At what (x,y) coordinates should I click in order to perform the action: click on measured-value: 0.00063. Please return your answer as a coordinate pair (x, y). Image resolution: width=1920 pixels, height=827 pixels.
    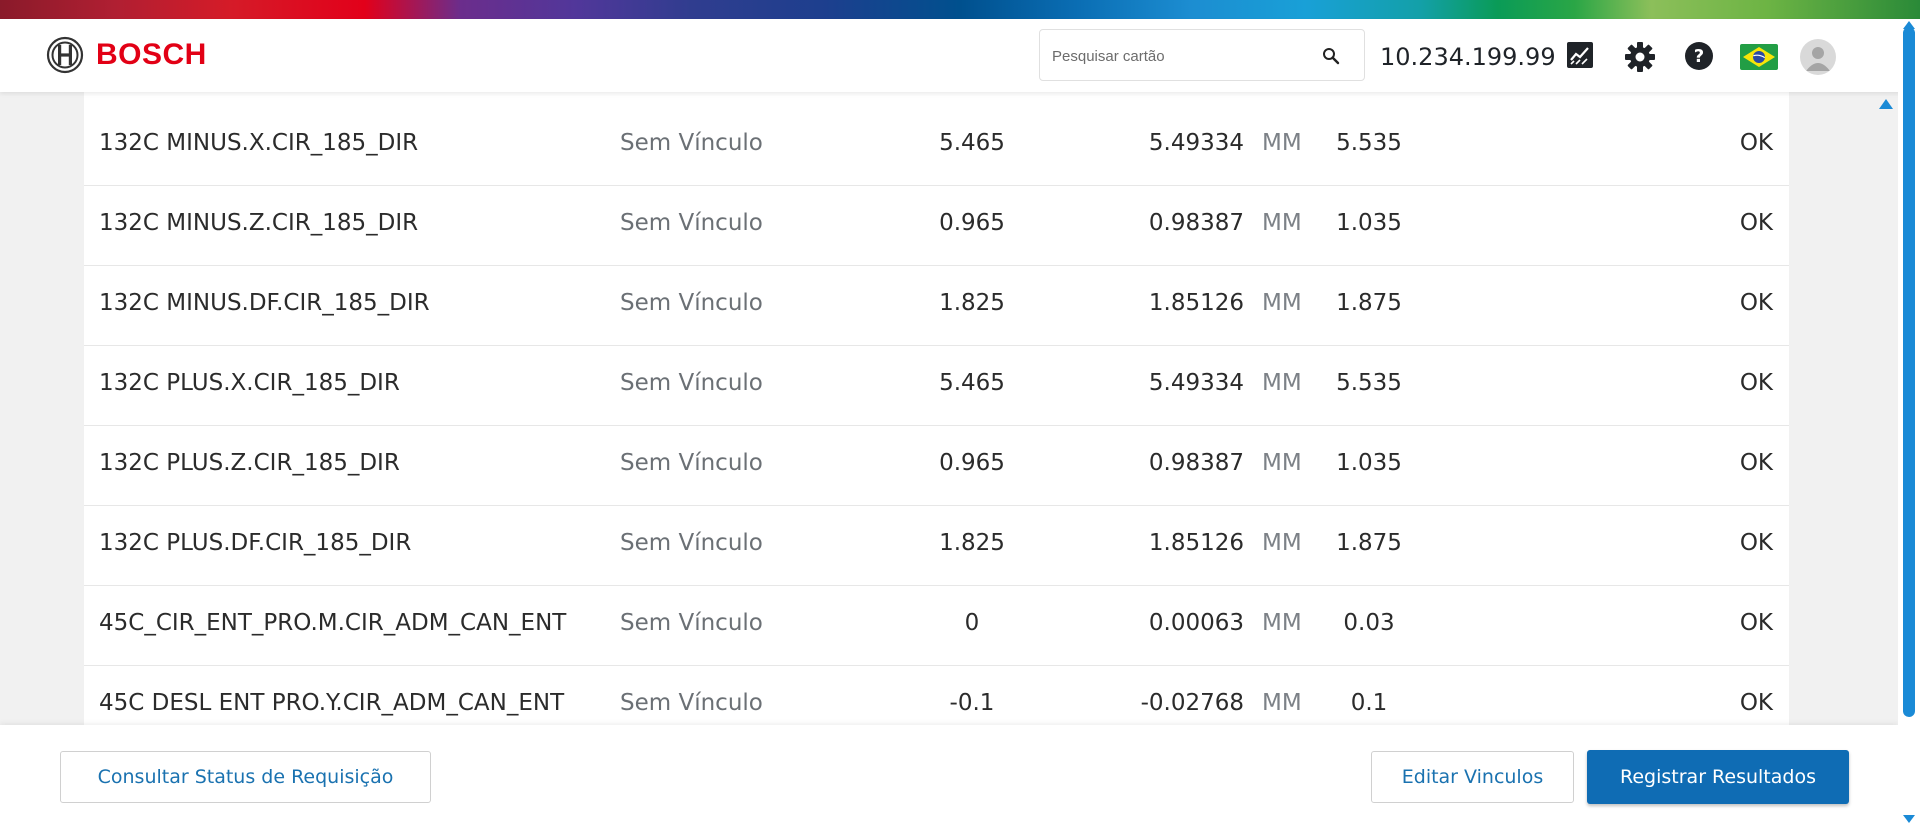
    Looking at the image, I should click on (1196, 623).